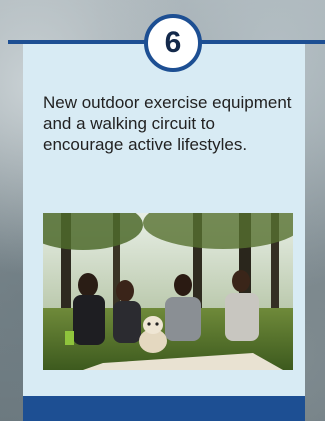  I want to click on card-bottom-bar, so click(164, 408).